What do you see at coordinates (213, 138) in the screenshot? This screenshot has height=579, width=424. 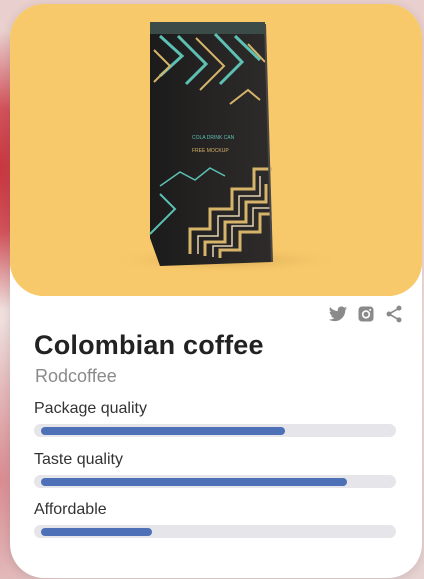 I see `package-text-1: COLA DRINK CAN` at bounding box center [213, 138].